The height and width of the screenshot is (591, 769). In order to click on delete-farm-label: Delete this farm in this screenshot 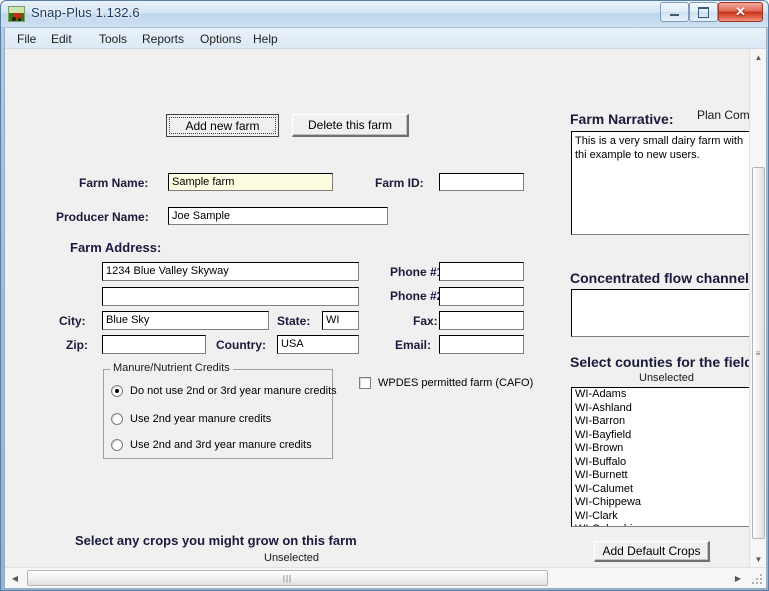, I will do `click(350, 125)`.